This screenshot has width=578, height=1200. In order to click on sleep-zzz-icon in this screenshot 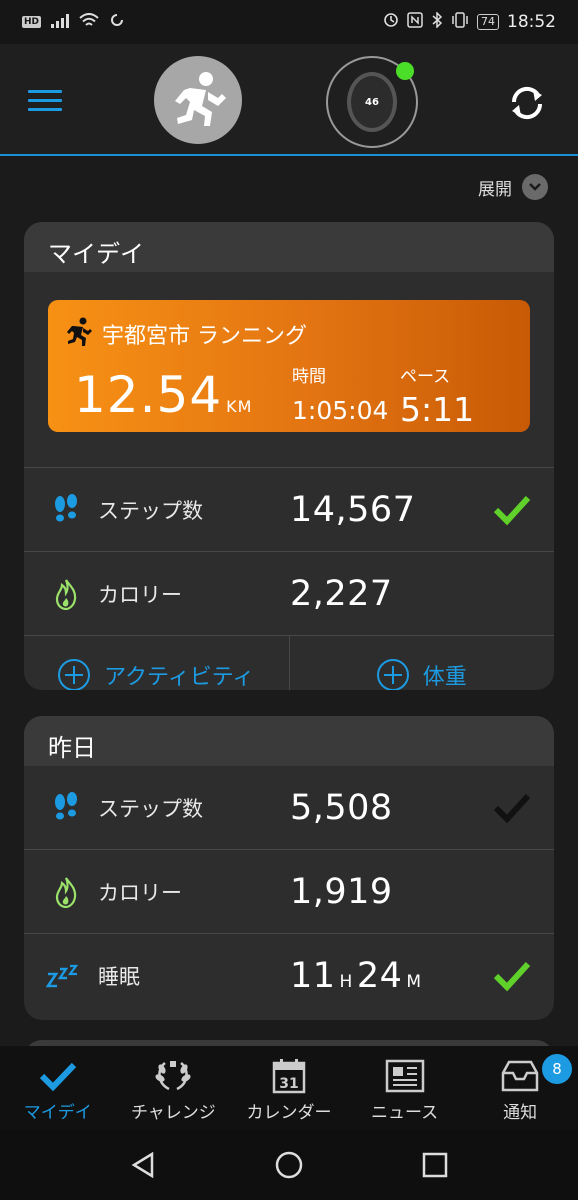, I will do `click(63, 976)`.